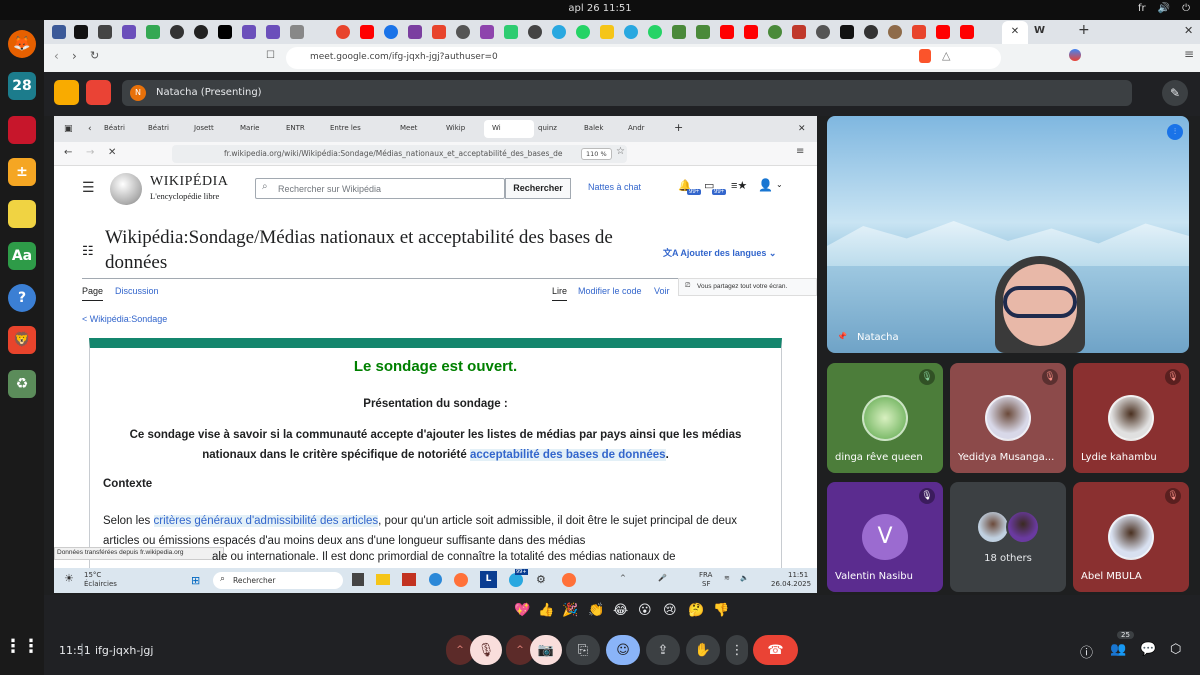 This screenshot has width=1200, height=675. Describe the element at coordinates (670, 610) in the screenshot. I see `reaction-sad: 😢` at that location.